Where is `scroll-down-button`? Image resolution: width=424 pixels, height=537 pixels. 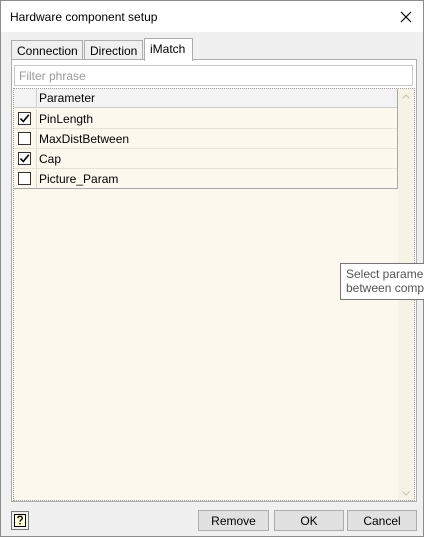 scroll-down-button is located at coordinates (406, 493).